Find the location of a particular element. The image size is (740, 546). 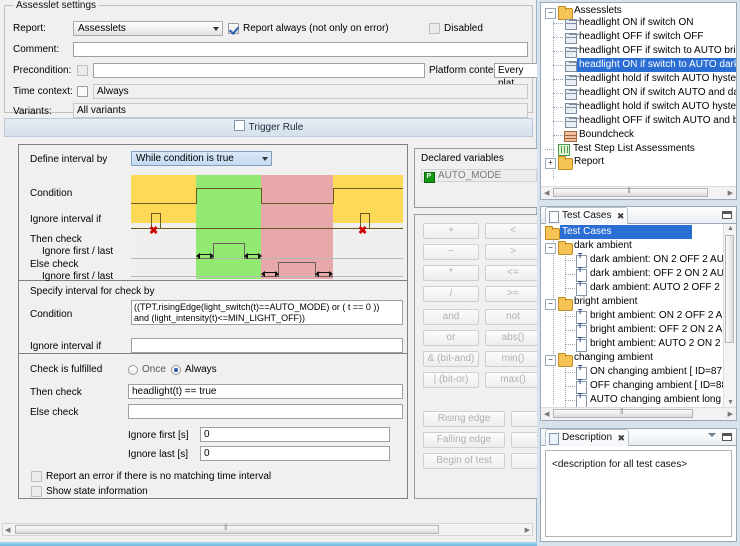

op-button-not: not is located at coordinates (513, 317).